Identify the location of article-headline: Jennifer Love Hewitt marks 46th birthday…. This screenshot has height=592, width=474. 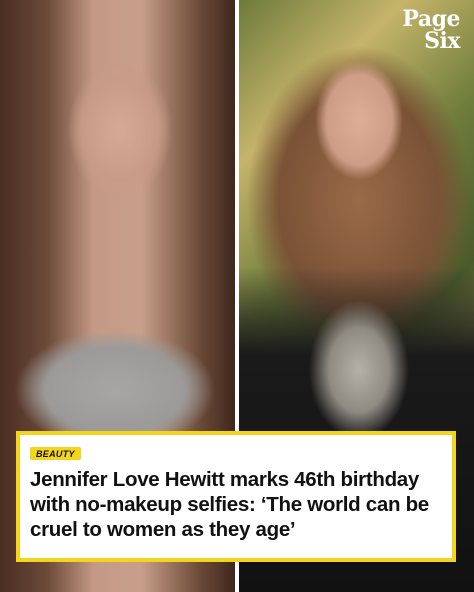
(236, 504).